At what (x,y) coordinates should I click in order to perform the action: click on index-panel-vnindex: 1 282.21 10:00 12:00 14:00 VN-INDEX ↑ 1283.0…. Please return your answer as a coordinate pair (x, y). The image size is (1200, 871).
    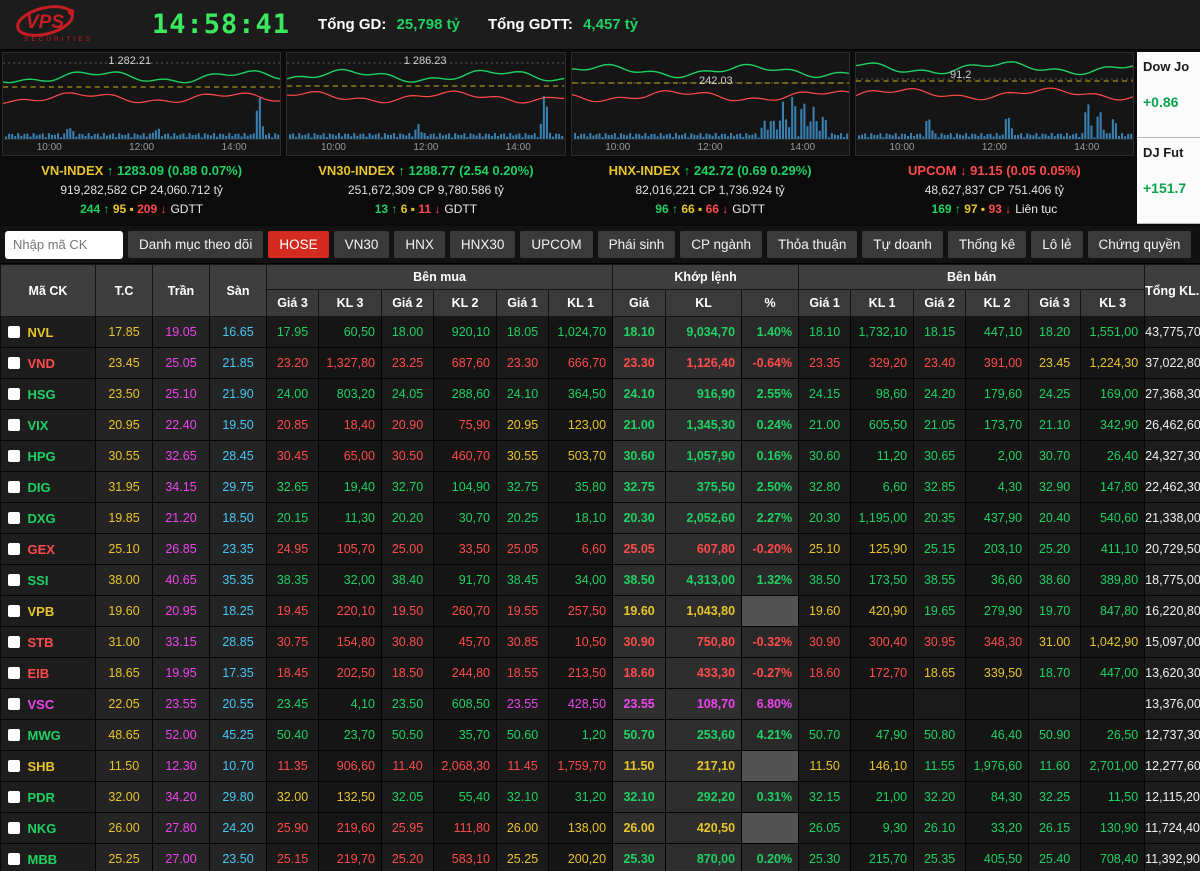
    Looking at the image, I should click on (142, 138).